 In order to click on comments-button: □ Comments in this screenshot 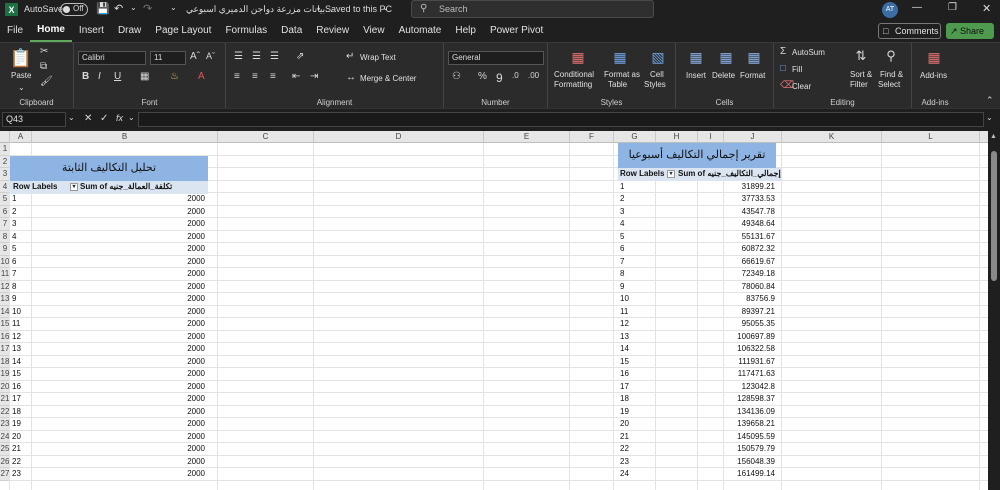, I will do `click(909, 31)`.